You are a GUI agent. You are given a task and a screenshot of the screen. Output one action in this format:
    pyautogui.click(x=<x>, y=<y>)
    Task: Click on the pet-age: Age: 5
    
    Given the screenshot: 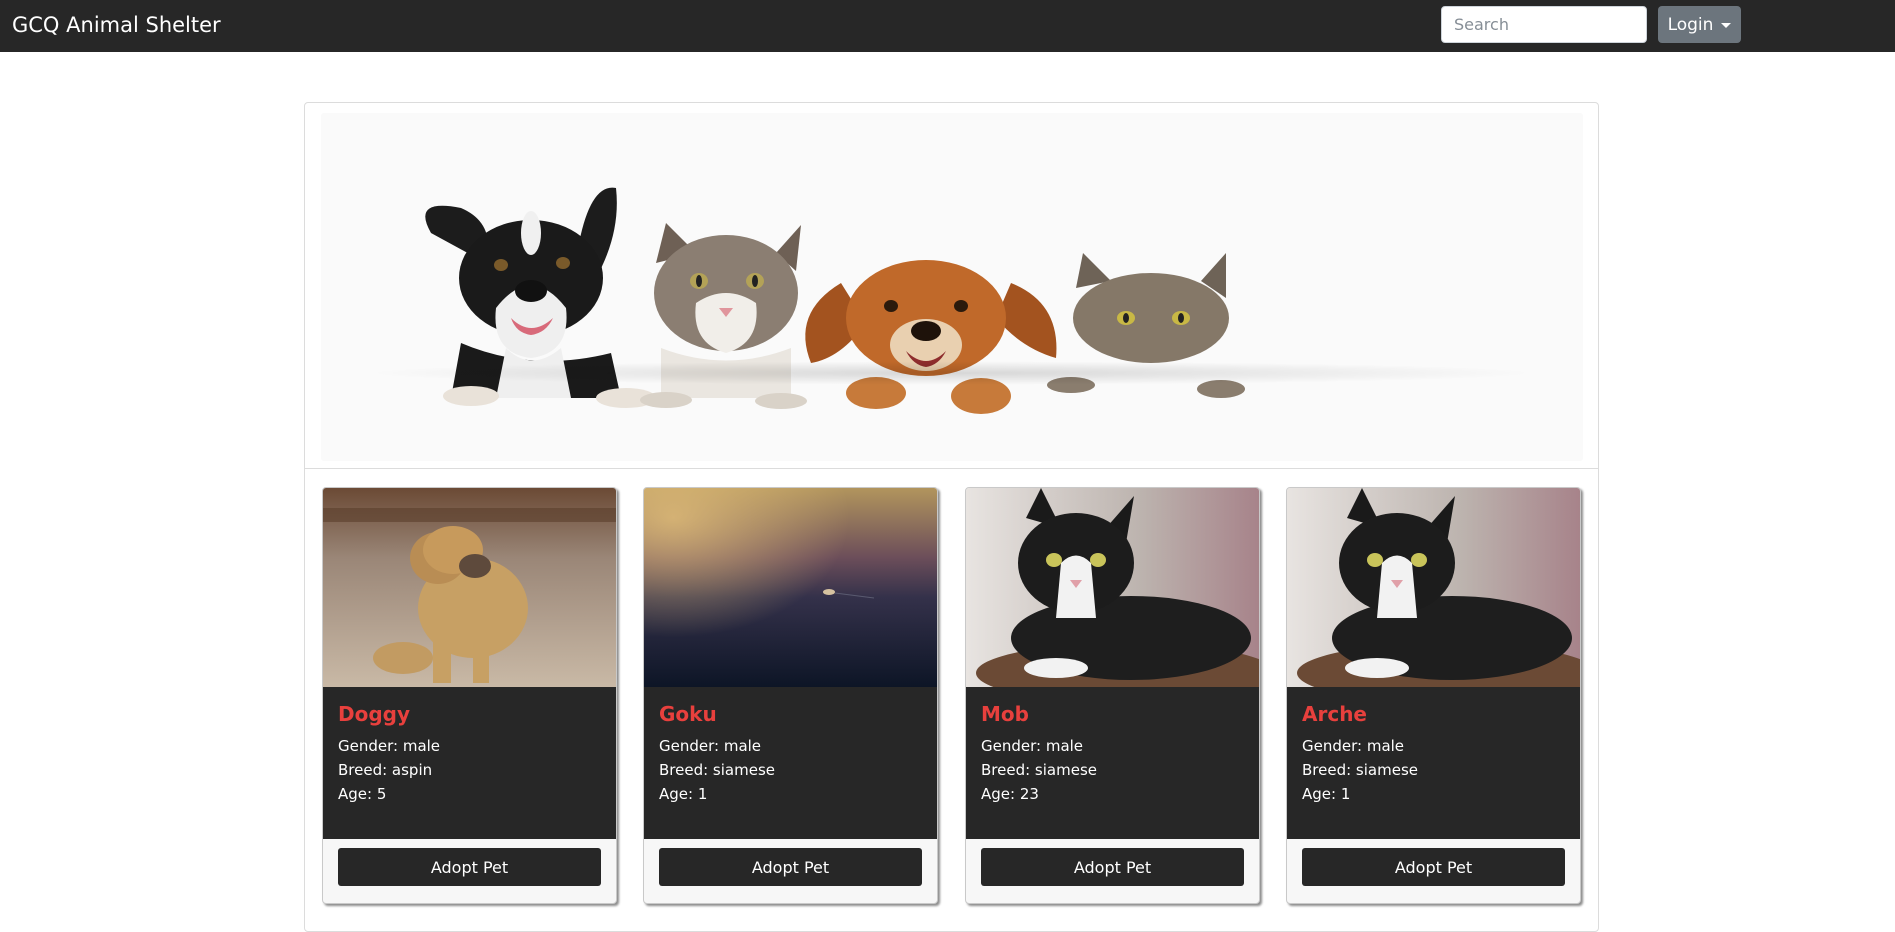 What is the action you would take?
    pyautogui.click(x=362, y=794)
    